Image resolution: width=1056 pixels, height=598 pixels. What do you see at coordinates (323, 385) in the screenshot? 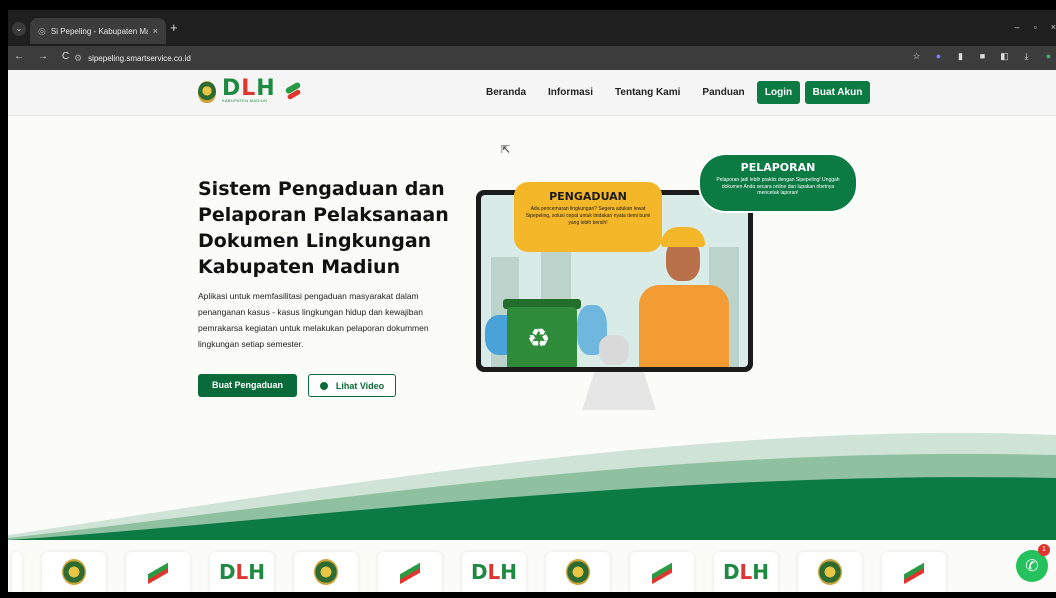
I see `play-dot-icon` at bounding box center [323, 385].